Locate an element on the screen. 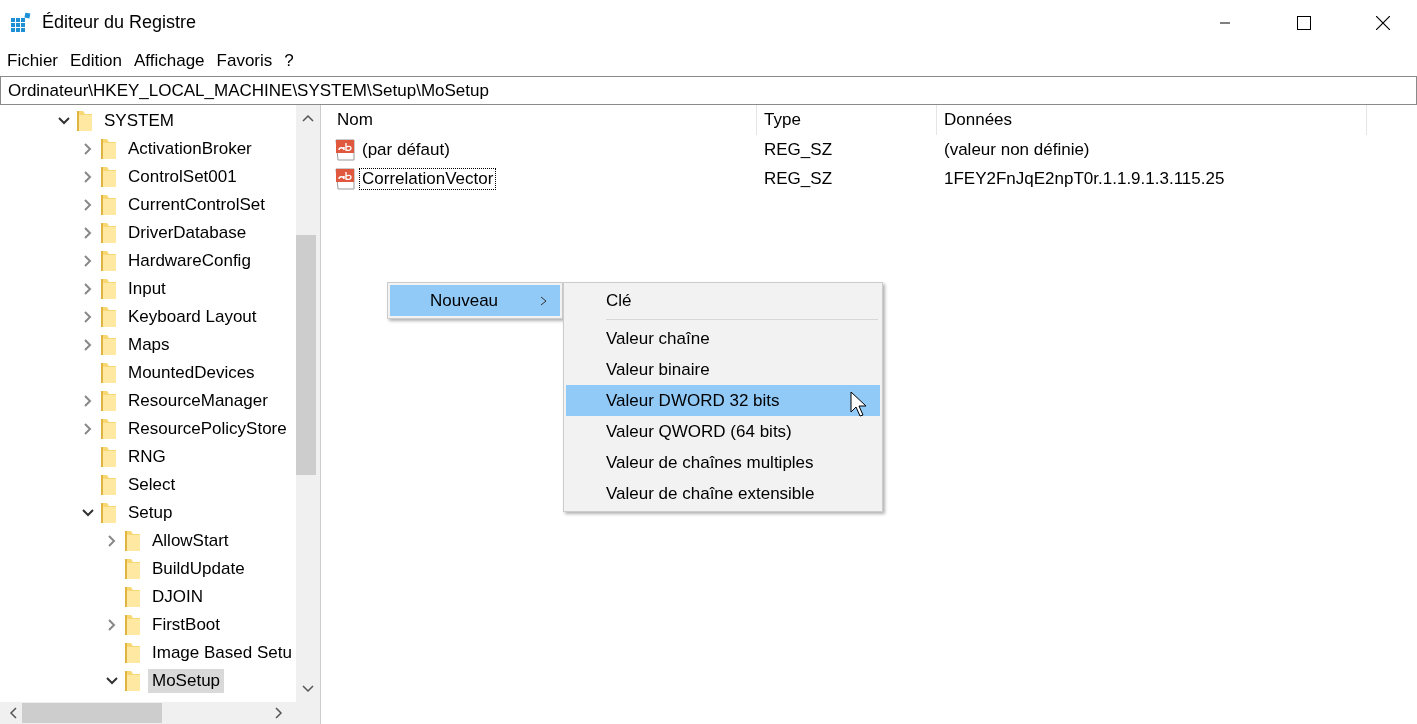 The width and height of the screenshot is (1417, 724). menu-item: Favoris is located at coordinates (244, 60).